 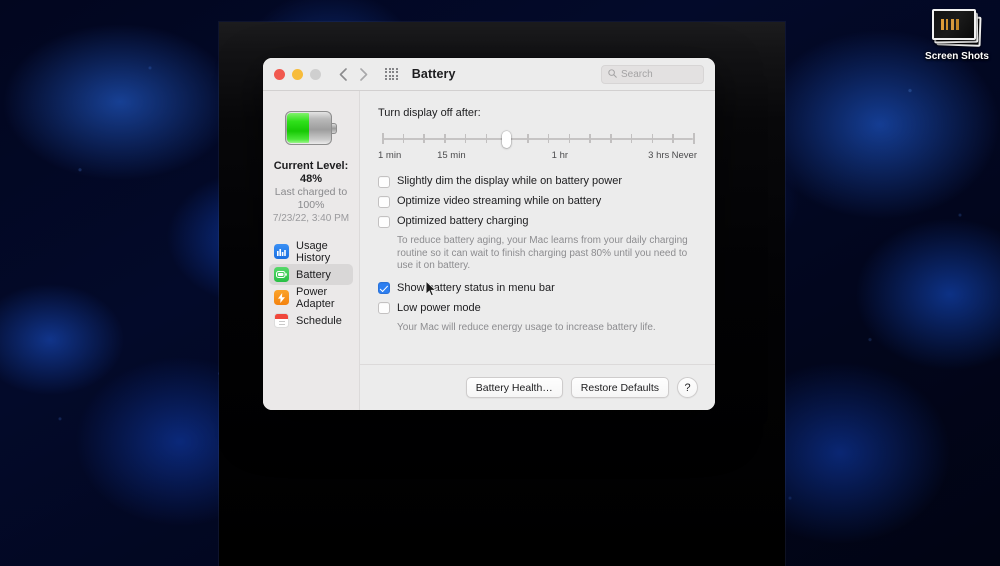 I want to click on mouse-cursor, so click(x=431, y=291).